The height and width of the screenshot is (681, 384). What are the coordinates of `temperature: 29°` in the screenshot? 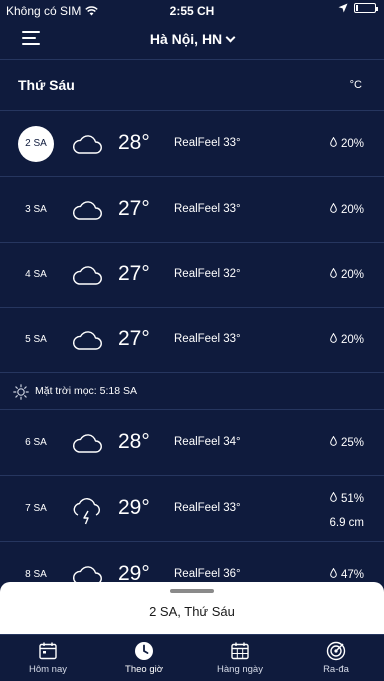 It's located at (134, 507).